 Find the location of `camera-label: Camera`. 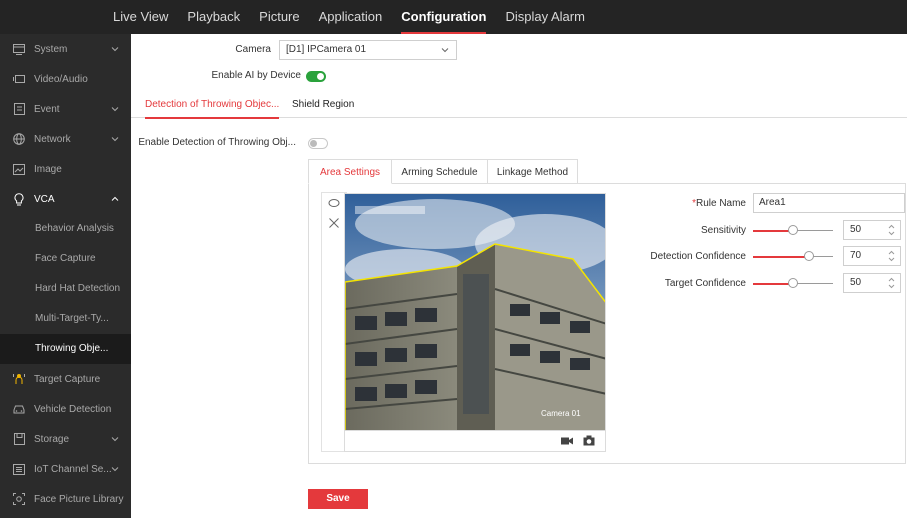

camera-label: Camera is located at coordinates (253, 49).